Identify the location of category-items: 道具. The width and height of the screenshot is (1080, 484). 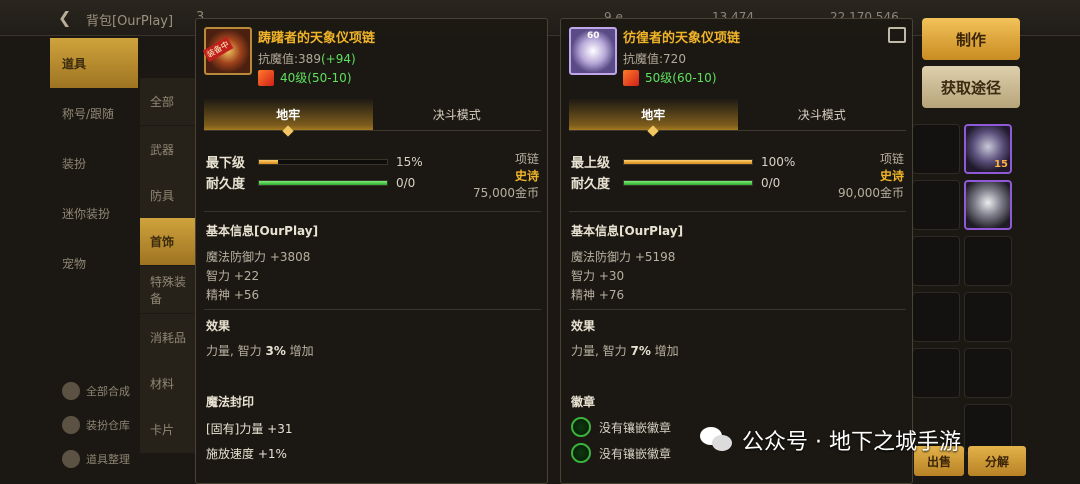
(94, 63).